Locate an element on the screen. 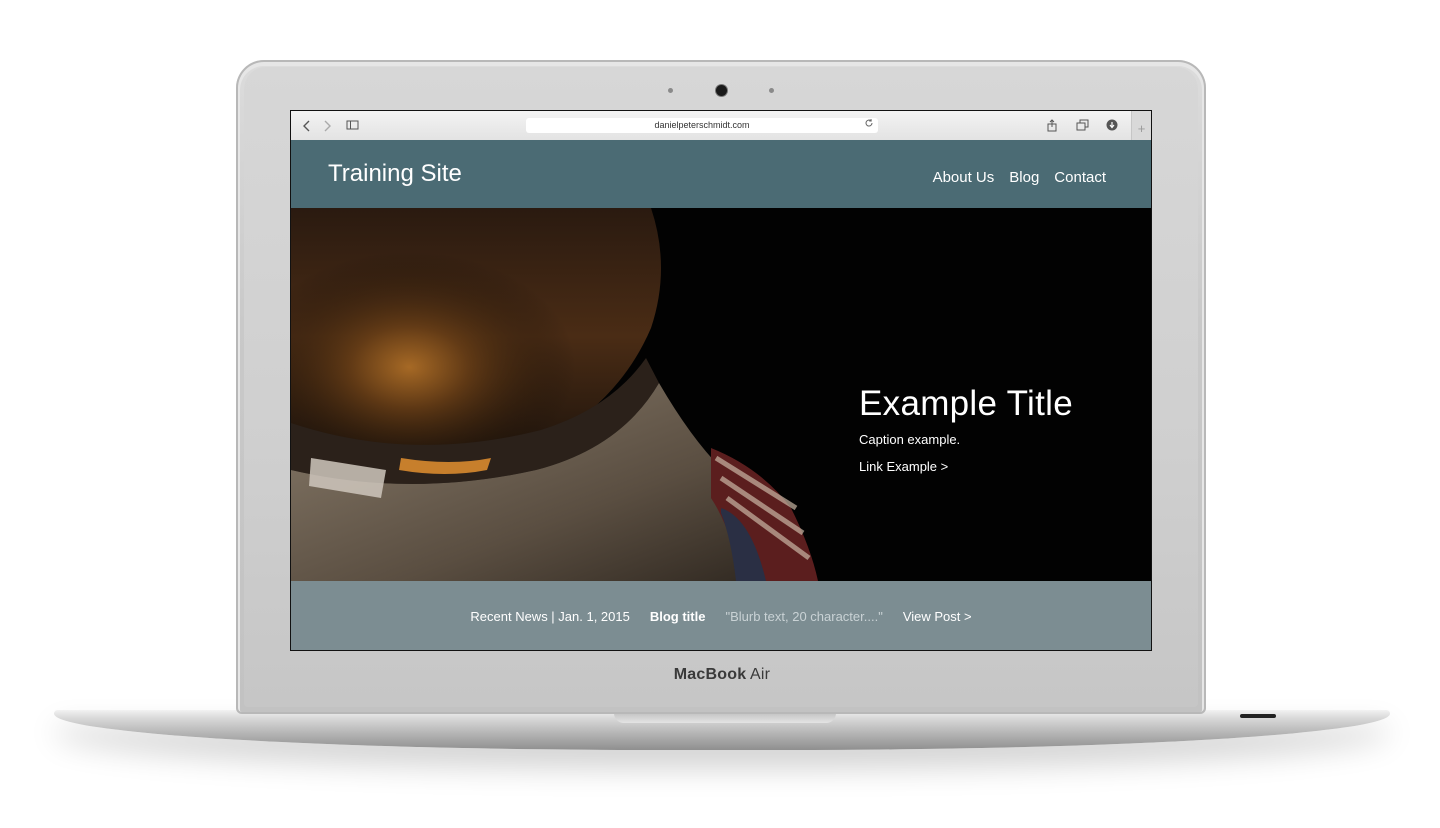 Image resolution: width=1440 pixels, height=828 pixels. url-text: danielpeterschmidt.com is located at coordinates (702, 125).